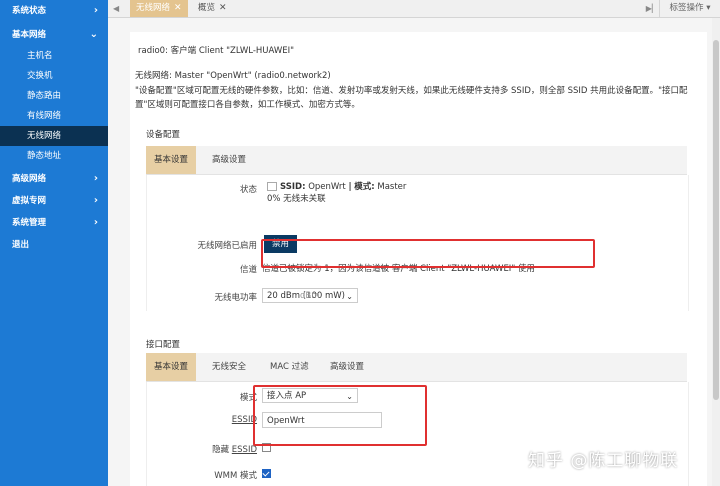  What do you see at coordinates (29, 35) in the screenshot?
I see `sidebar-group-label: 基本网络` at bounding box center [29, 35].